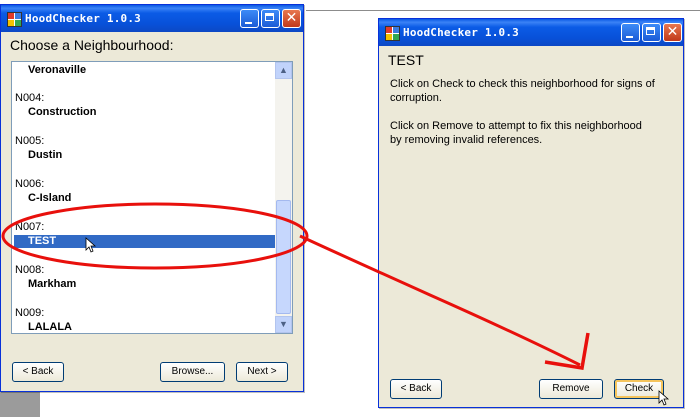 The height and width of the screenshot is (417, 700). Describe the element at coordinates (152, 18) in the screenshot. I see `left-titlebar: HoodChecker 1.0.3 ✕` at that location.